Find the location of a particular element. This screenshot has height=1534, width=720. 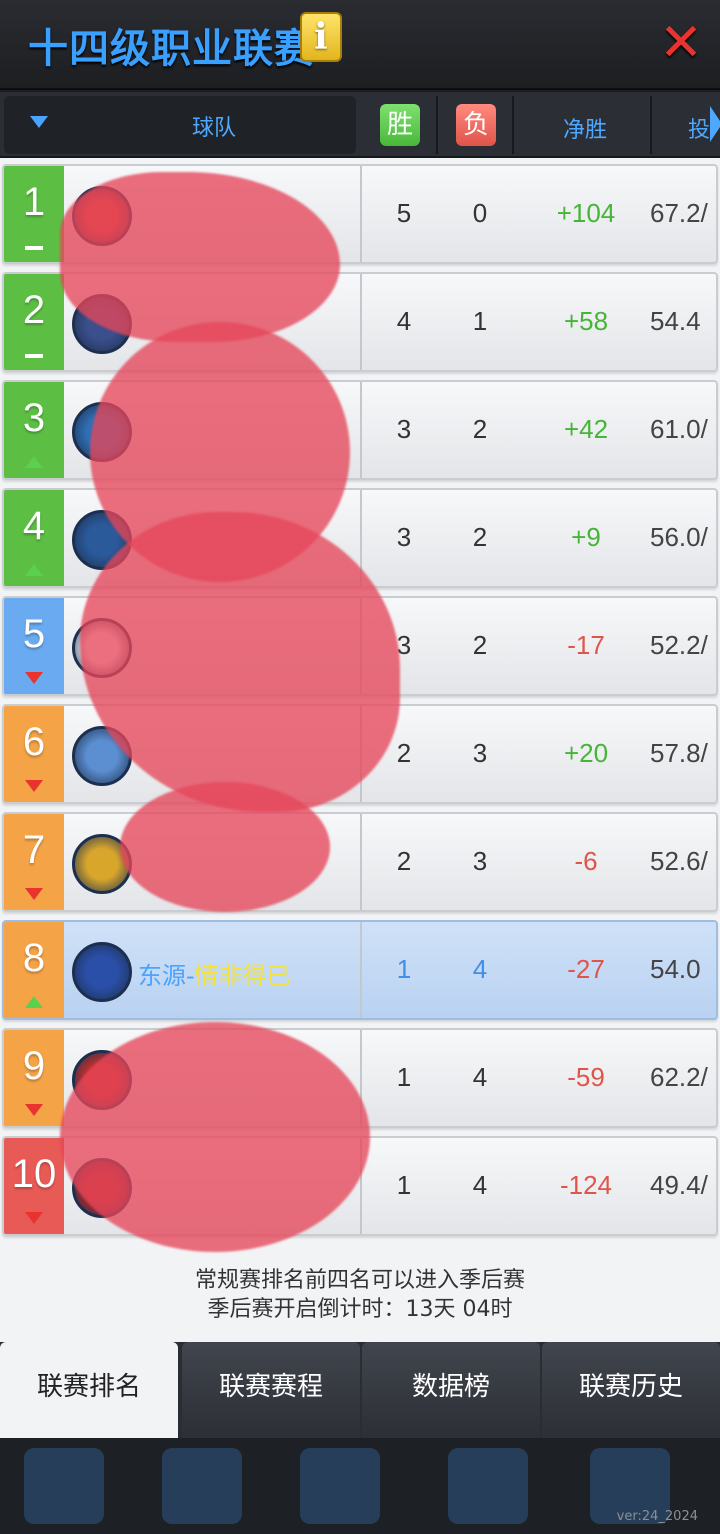

shooting-pct-cell: 56.0/ is located at coordinates (679, 537).